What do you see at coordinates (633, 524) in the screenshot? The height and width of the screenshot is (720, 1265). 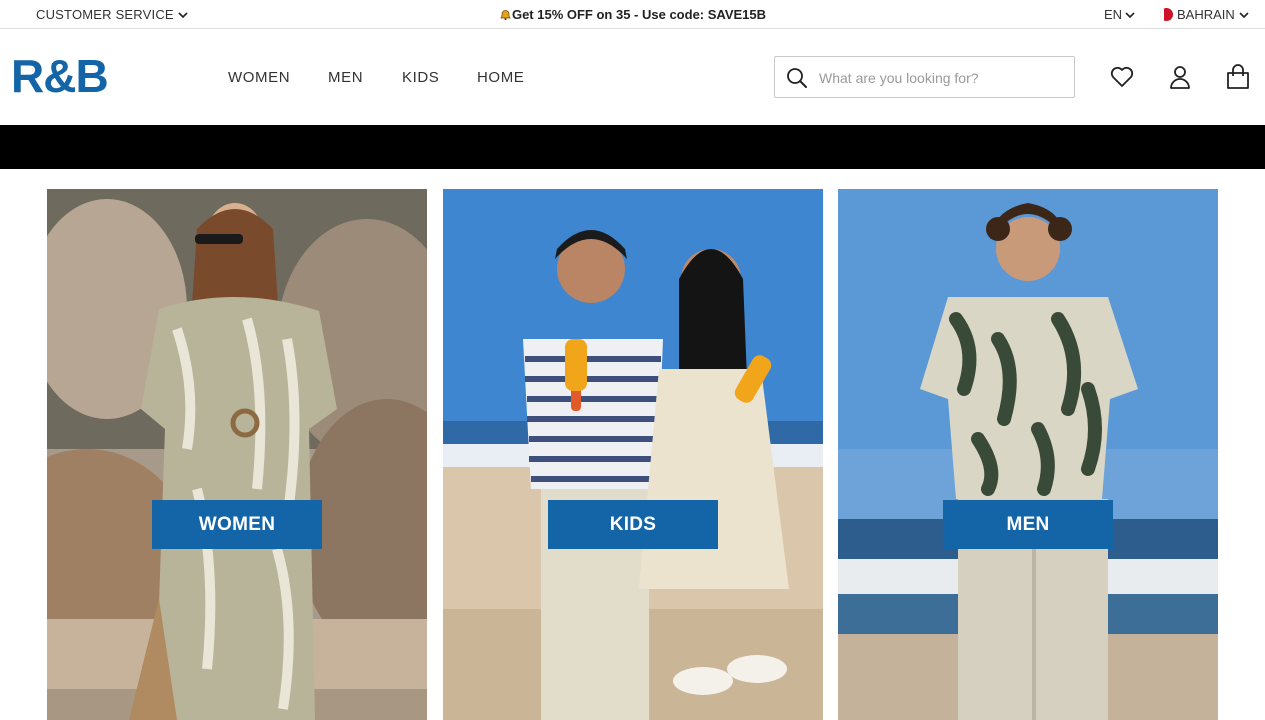 I see `shop-kids-button: KIDS` at bounding box center [633, 524].